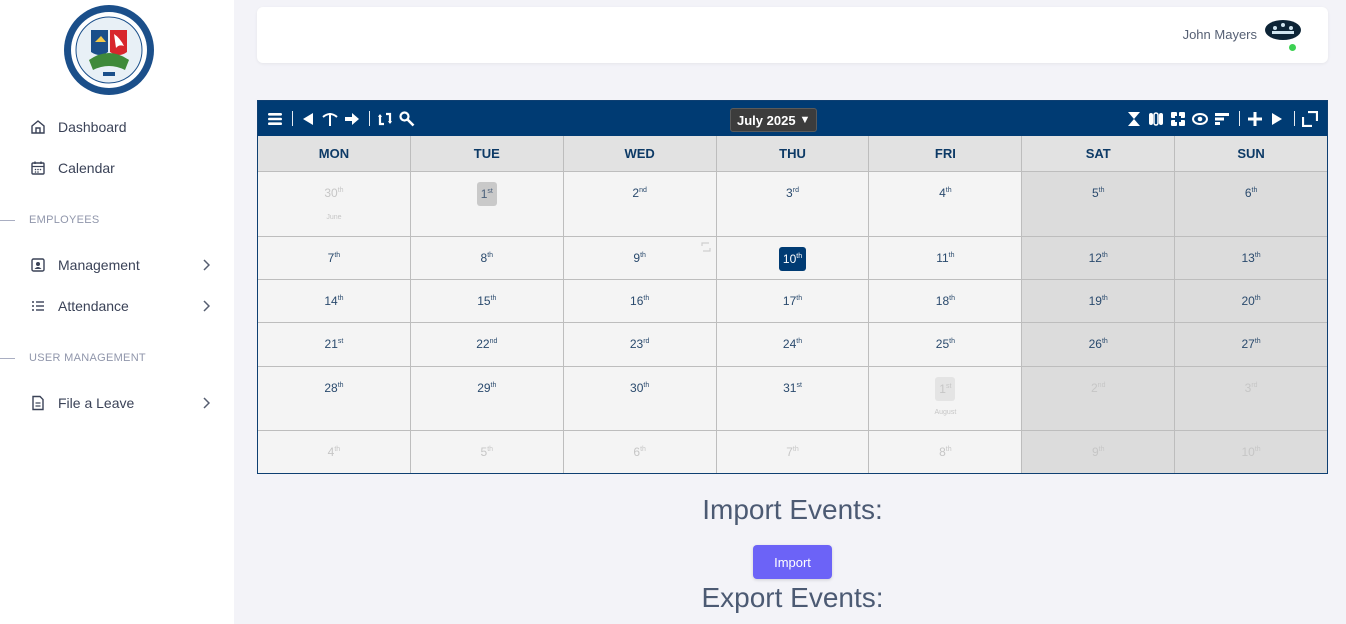  Describe the element at coordinates (385, 119) in the screenshot. I see `refresh-icon` at that location.